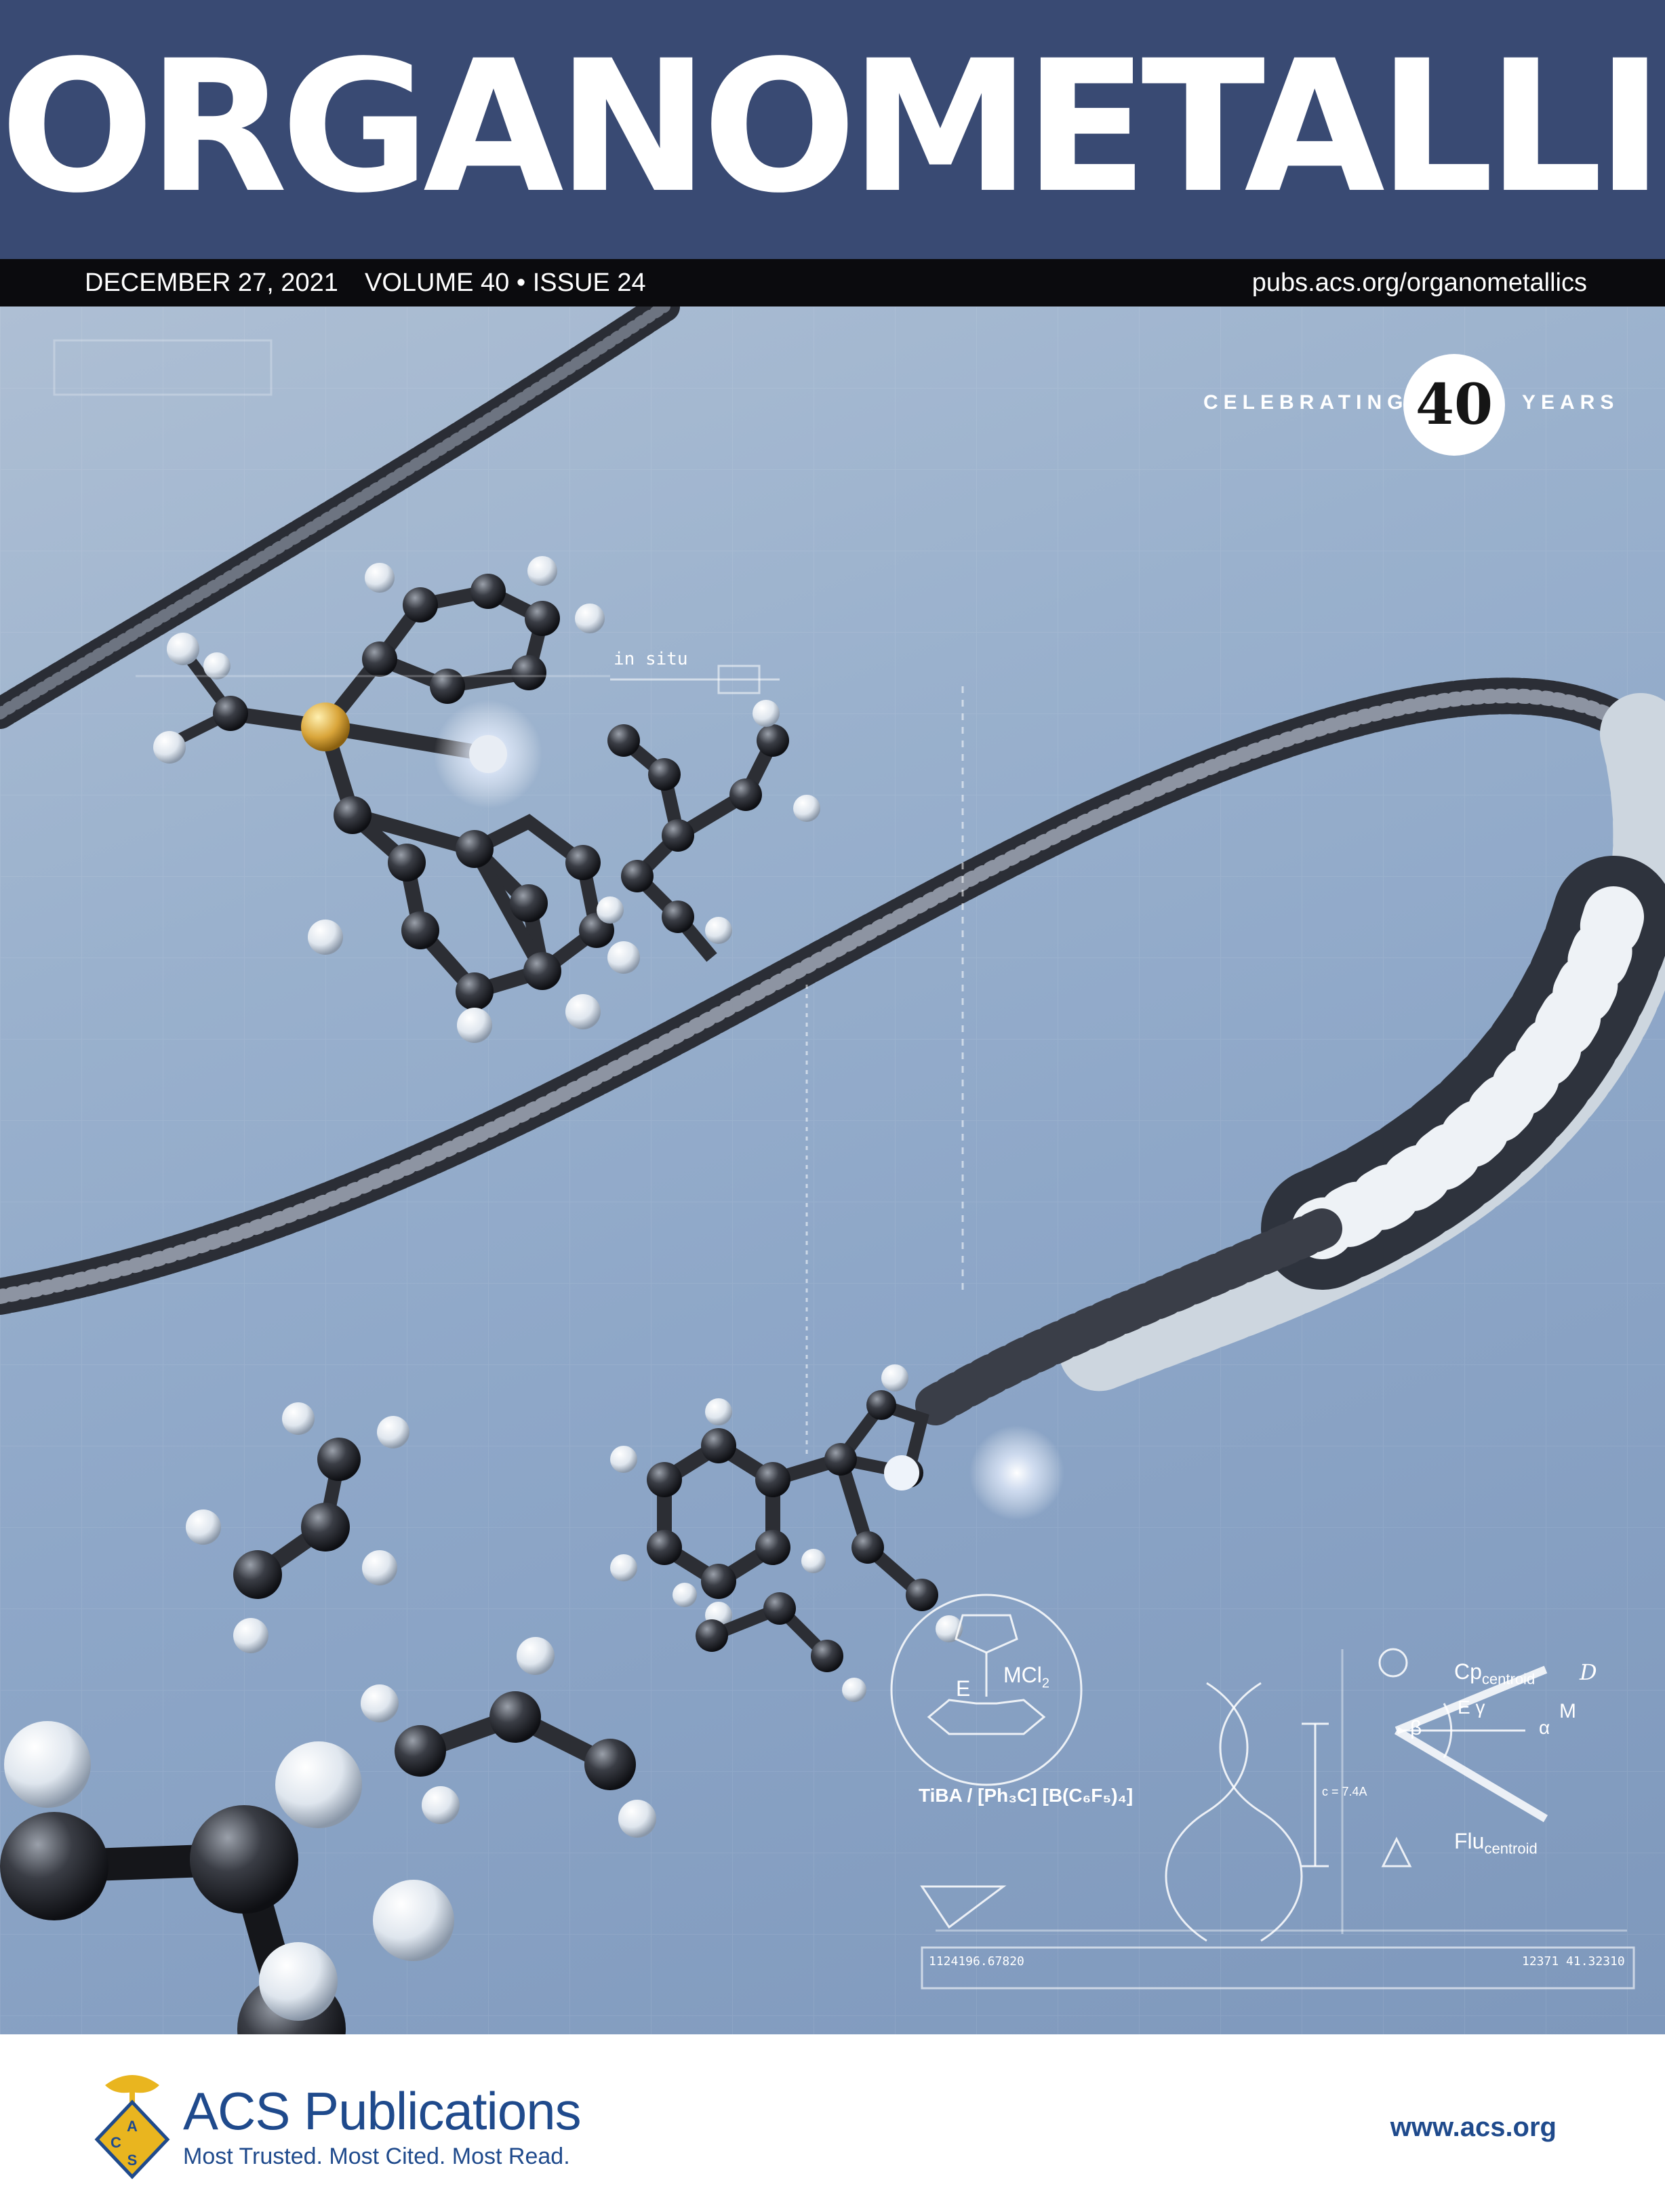 The width and height of the screenshot is (1665, 2212). Describe the element at coordinates (1568, 1711) in the screenshot. I see `metal-M-label: M` at that location.